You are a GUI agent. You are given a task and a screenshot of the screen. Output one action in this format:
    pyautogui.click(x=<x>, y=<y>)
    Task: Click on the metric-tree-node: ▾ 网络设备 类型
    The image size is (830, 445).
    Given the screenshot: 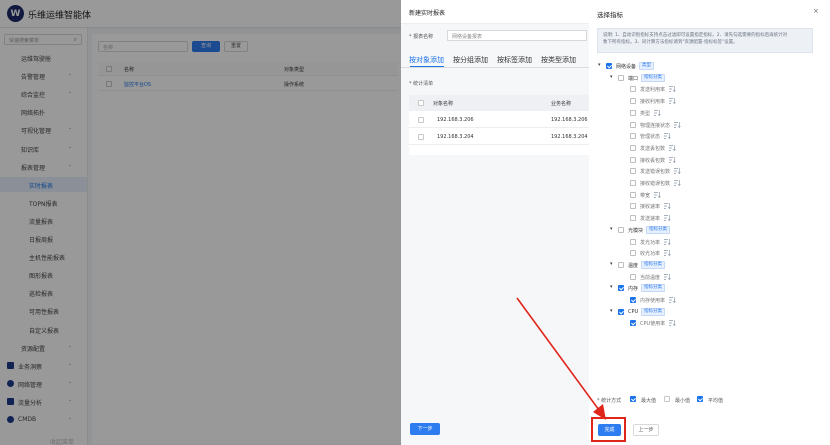 What is the action you would take?
    pyautogui.click(x=709, y=66)
    